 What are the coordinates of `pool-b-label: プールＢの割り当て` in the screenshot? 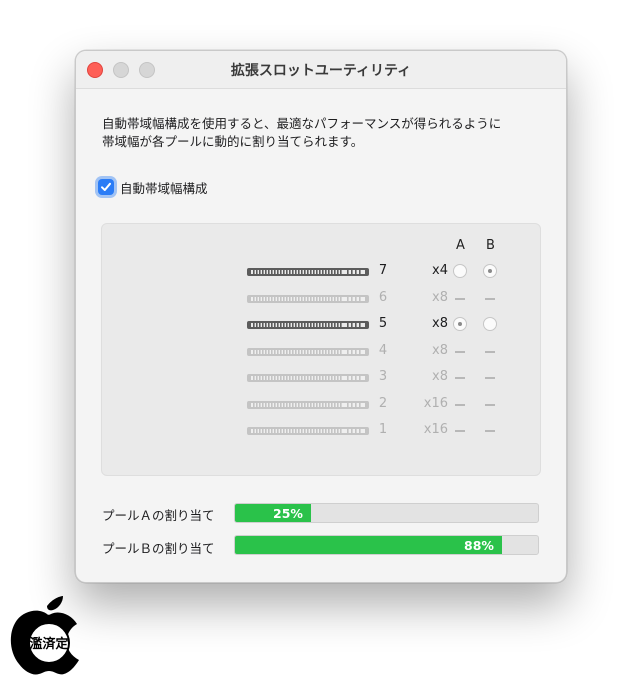 It's located at (158, 548).